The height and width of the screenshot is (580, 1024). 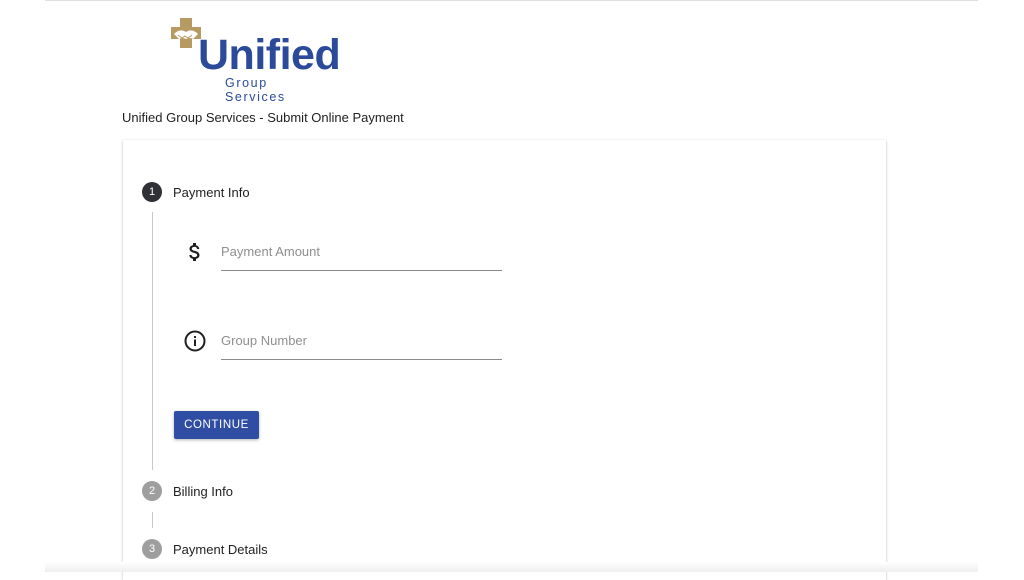 I want to click on step-number-badge: 3, so click(x=152, y=549).